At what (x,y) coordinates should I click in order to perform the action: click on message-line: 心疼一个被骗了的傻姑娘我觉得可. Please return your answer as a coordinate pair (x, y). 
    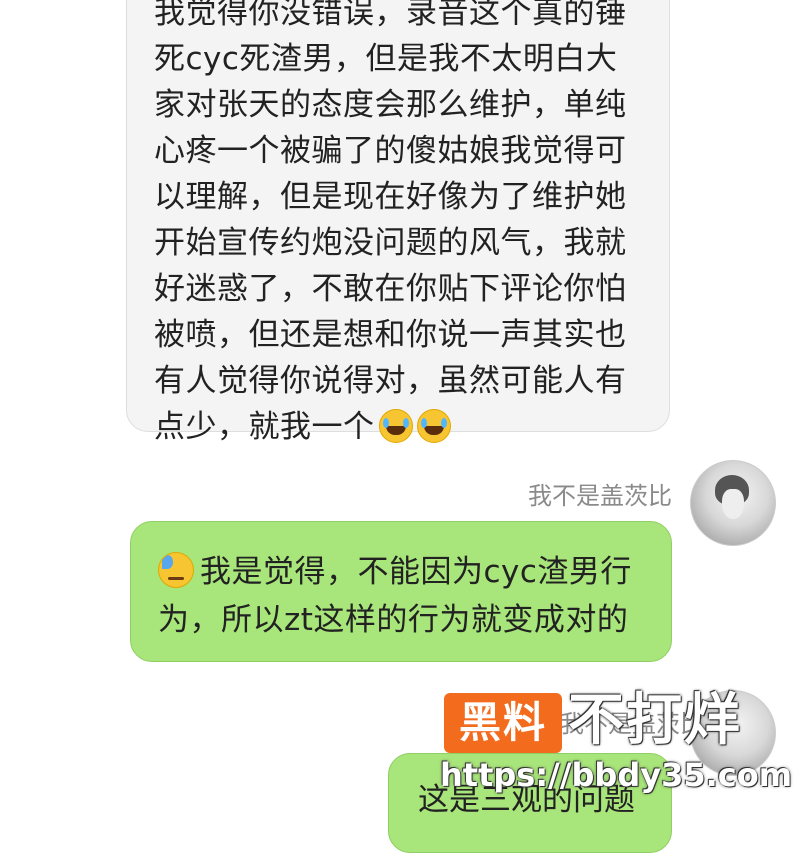
    Looking at the image, I should click on (390, 151).